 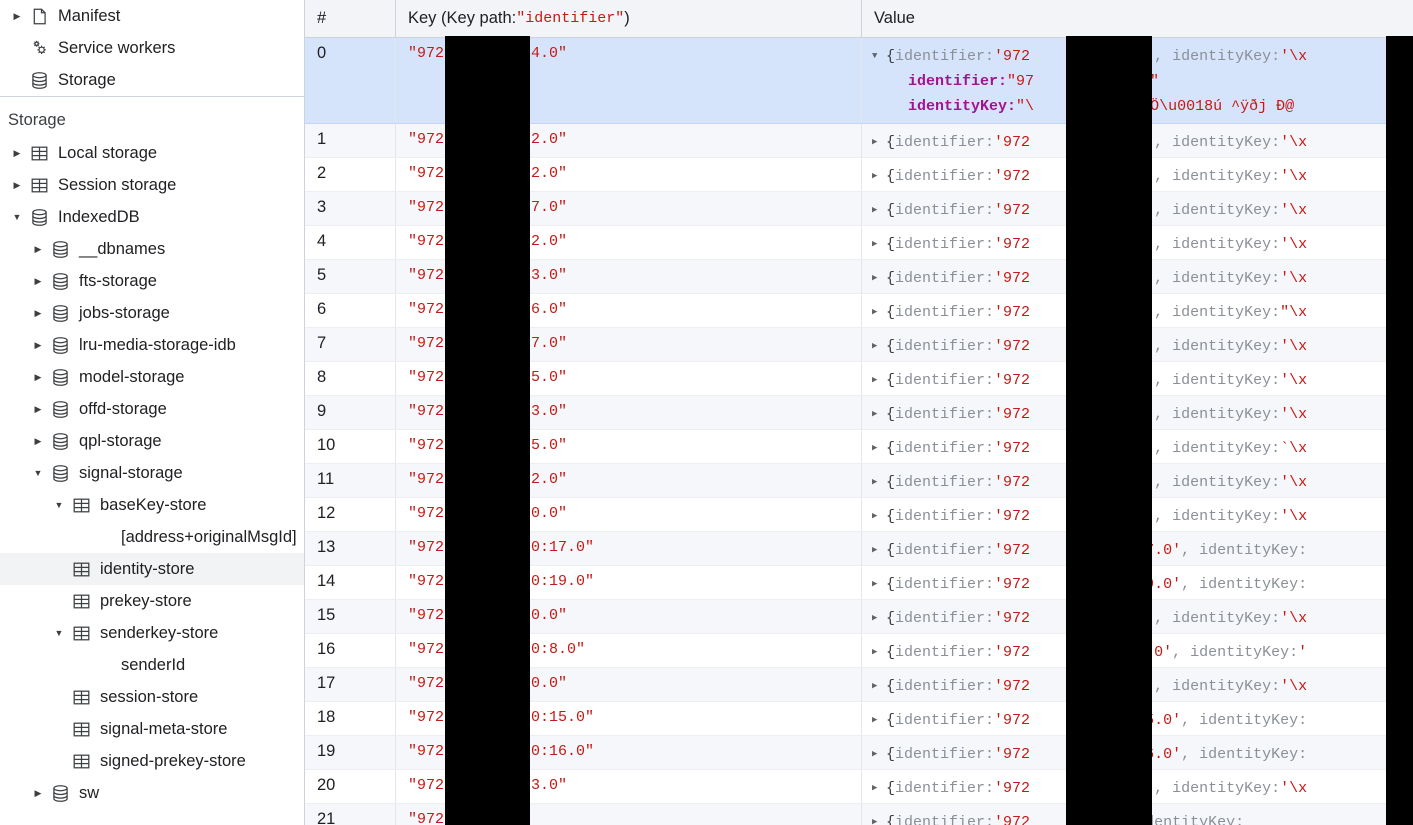 I want to click on sidebar-item-label: [address+originalMsgId], so click(x=209, y=536).